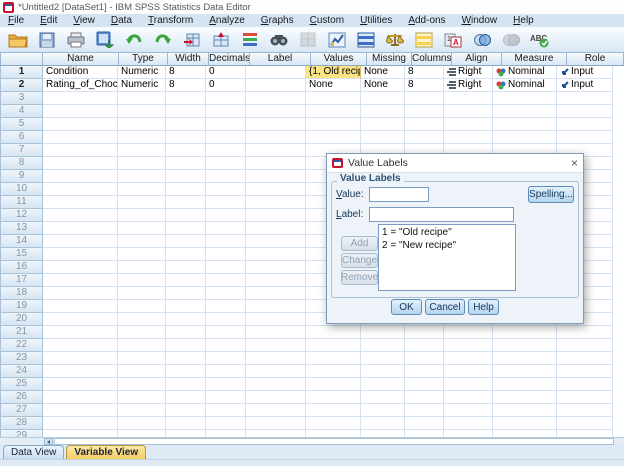 The height and width of the screenshot is (466, 624). What do you see at coordinates (333, 433) in the screenshot?
I see `cell-values-row29` at bounding box center [333, 433].